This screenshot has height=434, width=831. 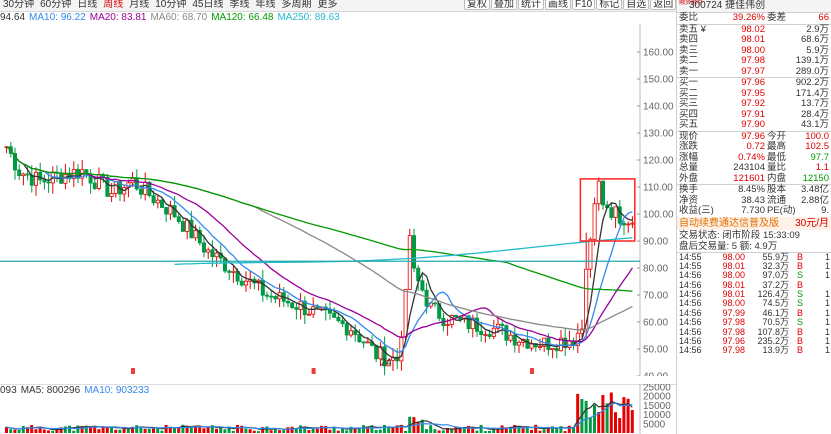 I want to click on period-tab-6: 45日线, so click(x=207, y=5).